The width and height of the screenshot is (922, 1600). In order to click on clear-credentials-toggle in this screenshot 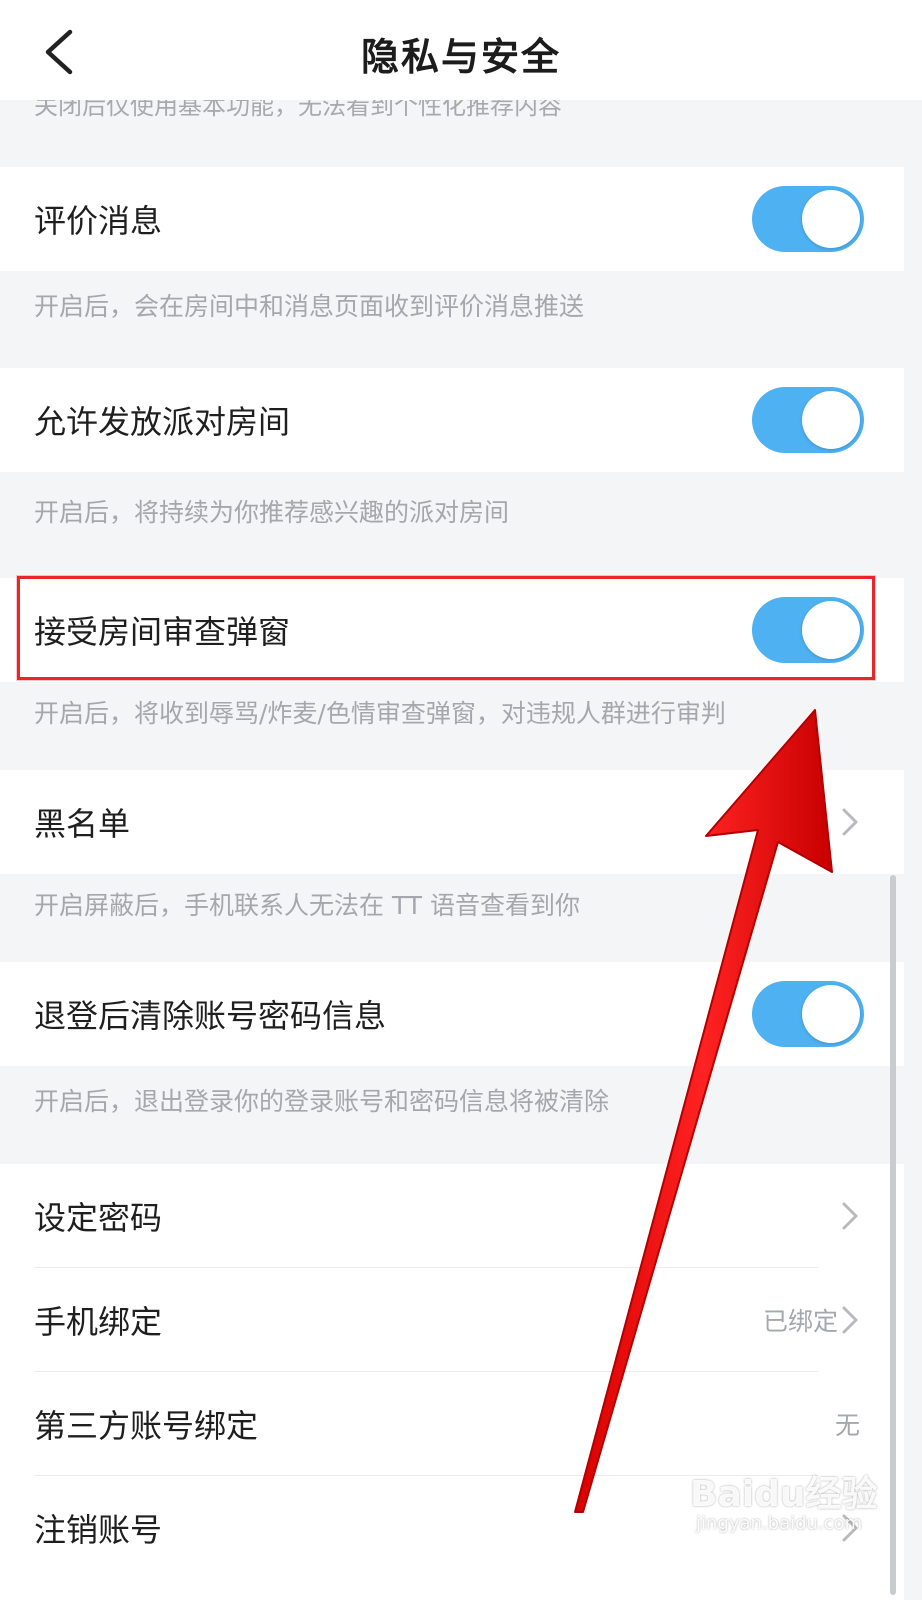, I will do `click(808, 1014)`.